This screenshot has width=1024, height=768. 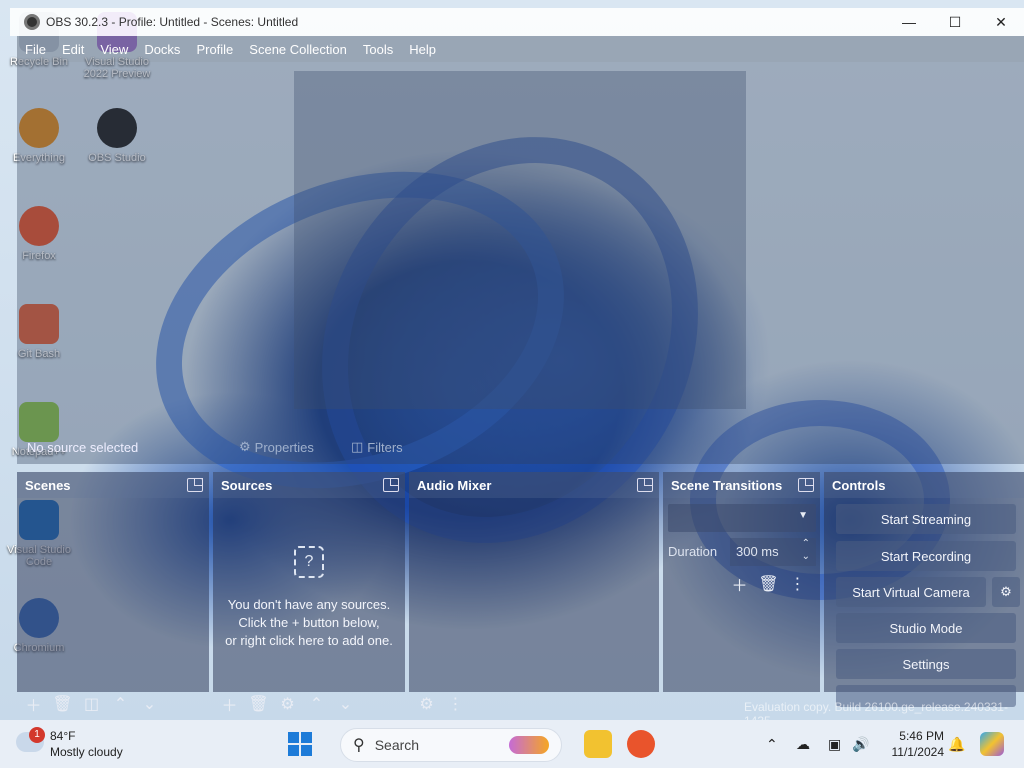 I want to click on minimize-icon: —, so click(x=909, y=22).